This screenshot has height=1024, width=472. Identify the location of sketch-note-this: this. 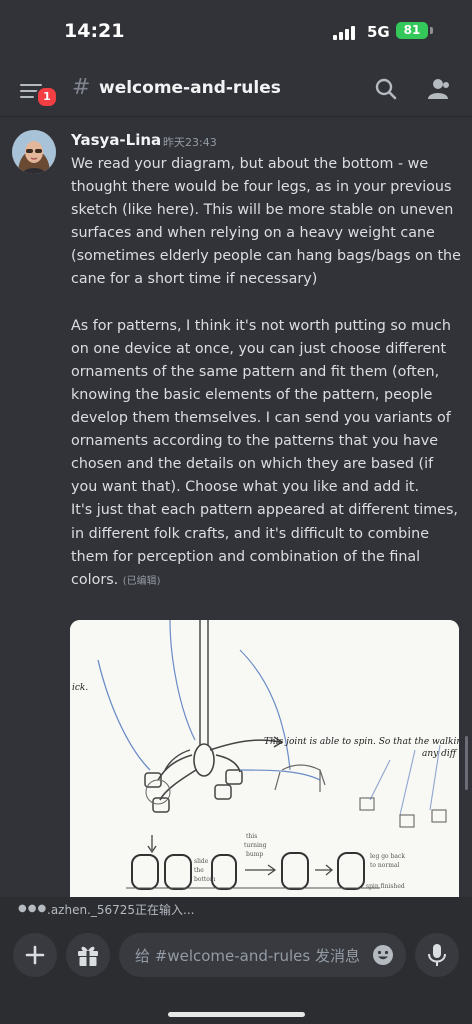
(251, 836).